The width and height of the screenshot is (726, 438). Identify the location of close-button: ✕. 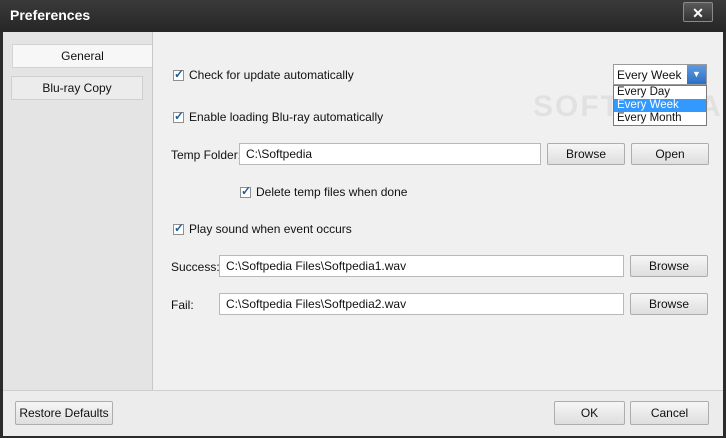
(698, 12).